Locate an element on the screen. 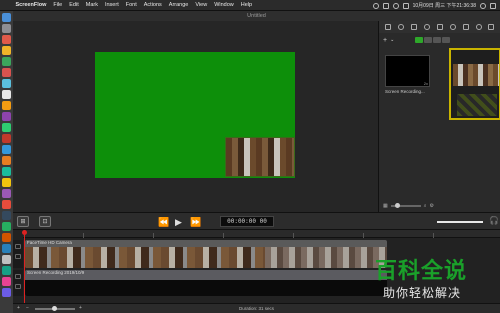 This screenshot has width=500, height=313. battery-icon is located at coordinates (405, 5).